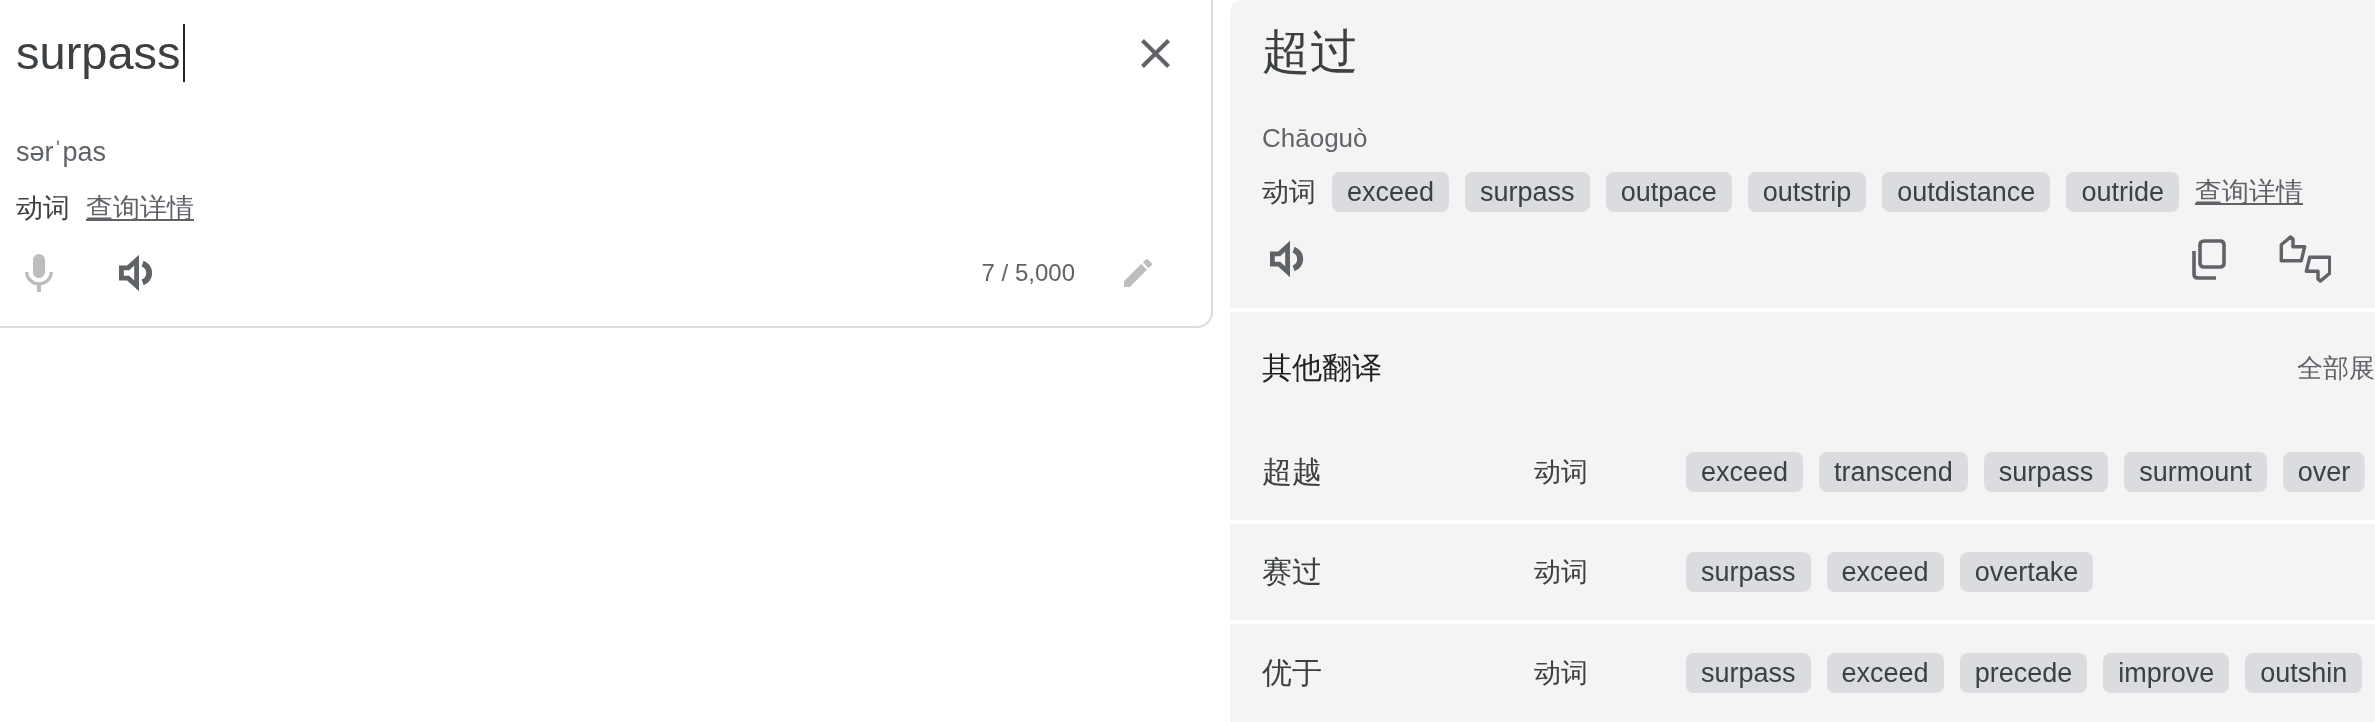 The image size is (2375, 722). What do you see at coordinates (2304, 673) in the screenshot?
I see `synonym-chip: outshin` at bounding box center [2304, 673].